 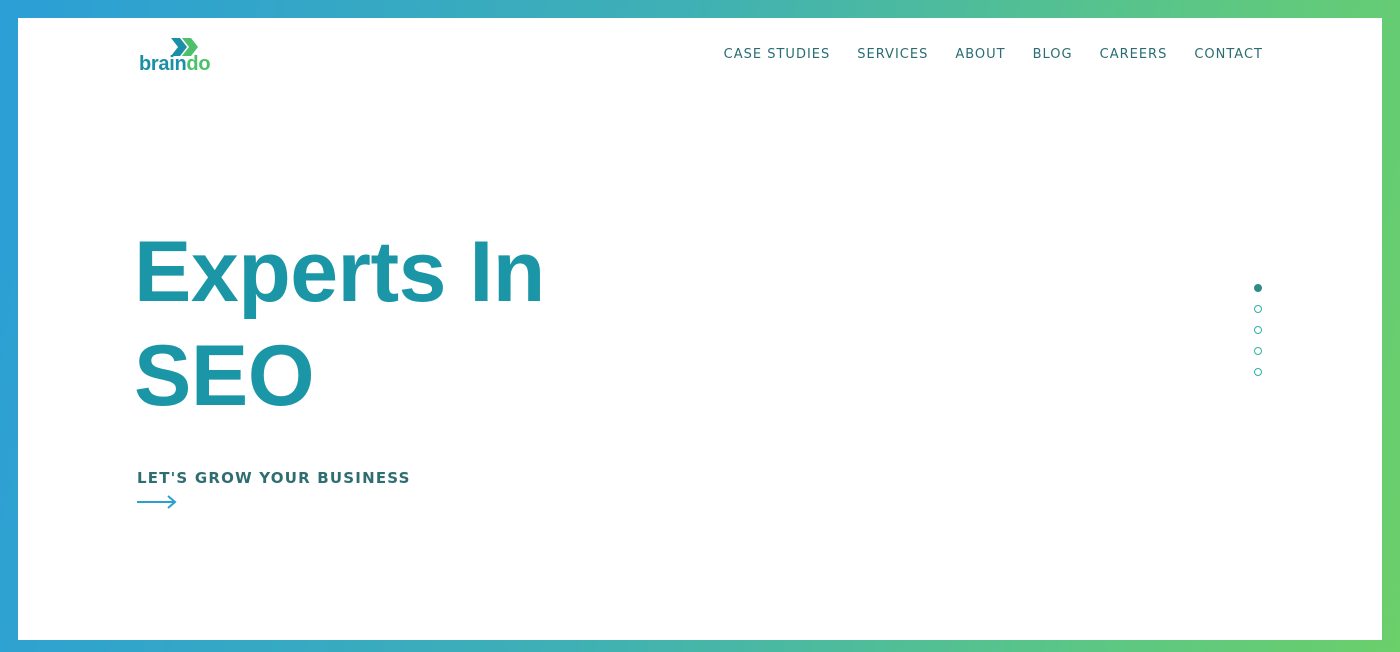 I want to click on nav-item-case-studies: CASE STUDIES, so click(x=777, y=54).